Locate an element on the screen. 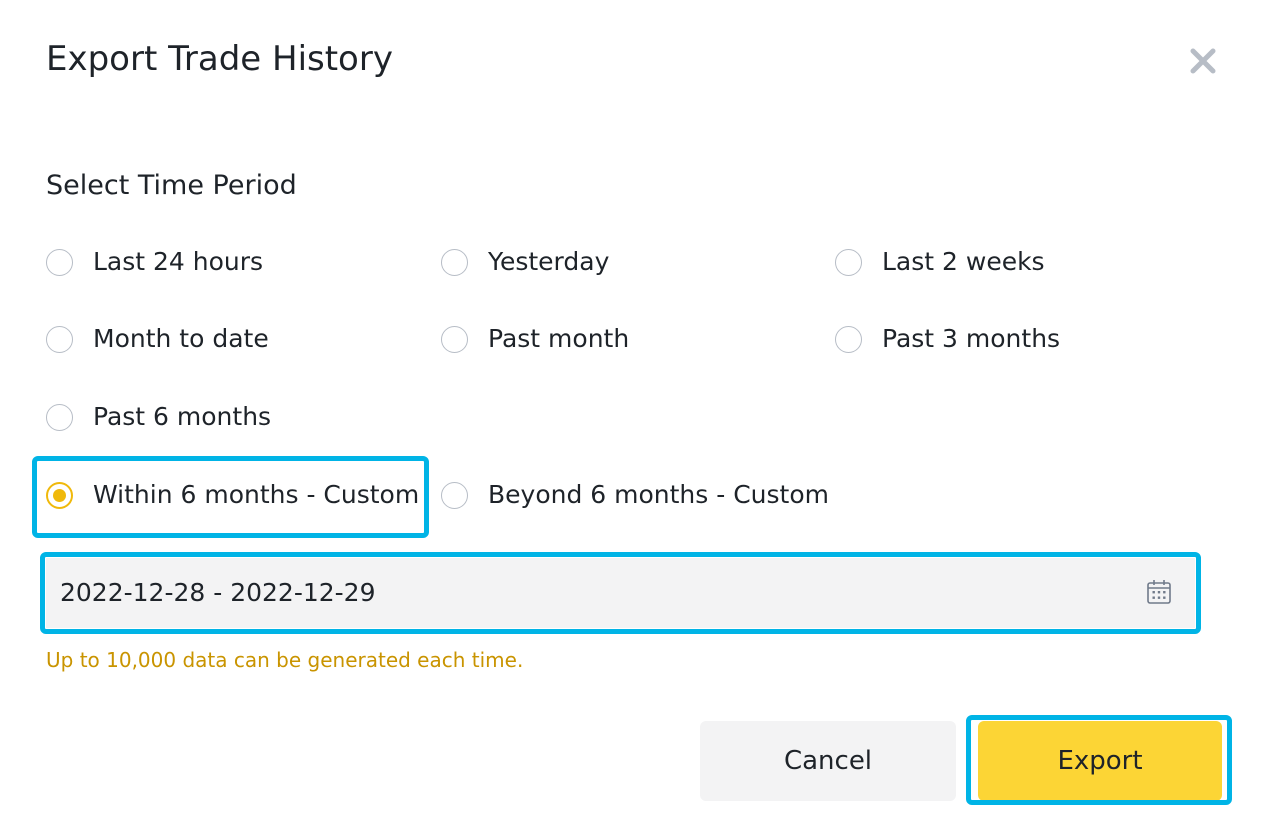 Image resolution: width=1267 pixels, height=833 pixels. radio-label: Beyond 6 months - Custom is located at coordinates (658, 494).